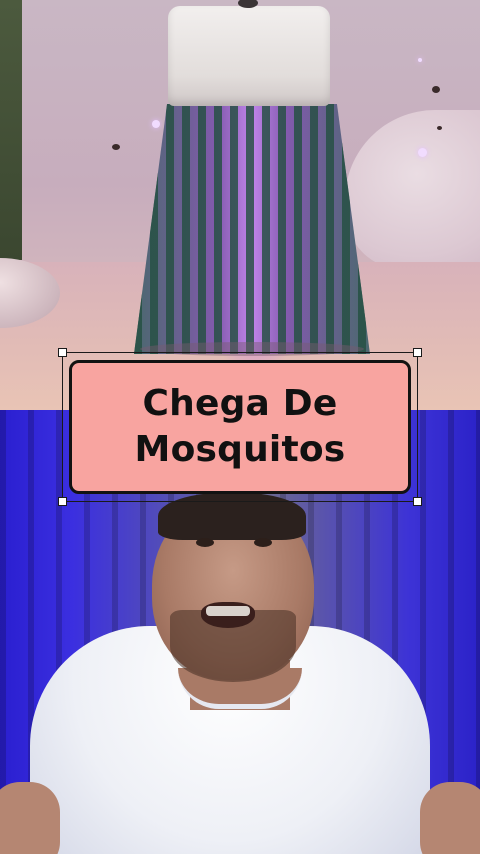  Describe the element at coordinates (240, 449) in the screenshot. I see `caption-line-2: Mosquitos` at that location.